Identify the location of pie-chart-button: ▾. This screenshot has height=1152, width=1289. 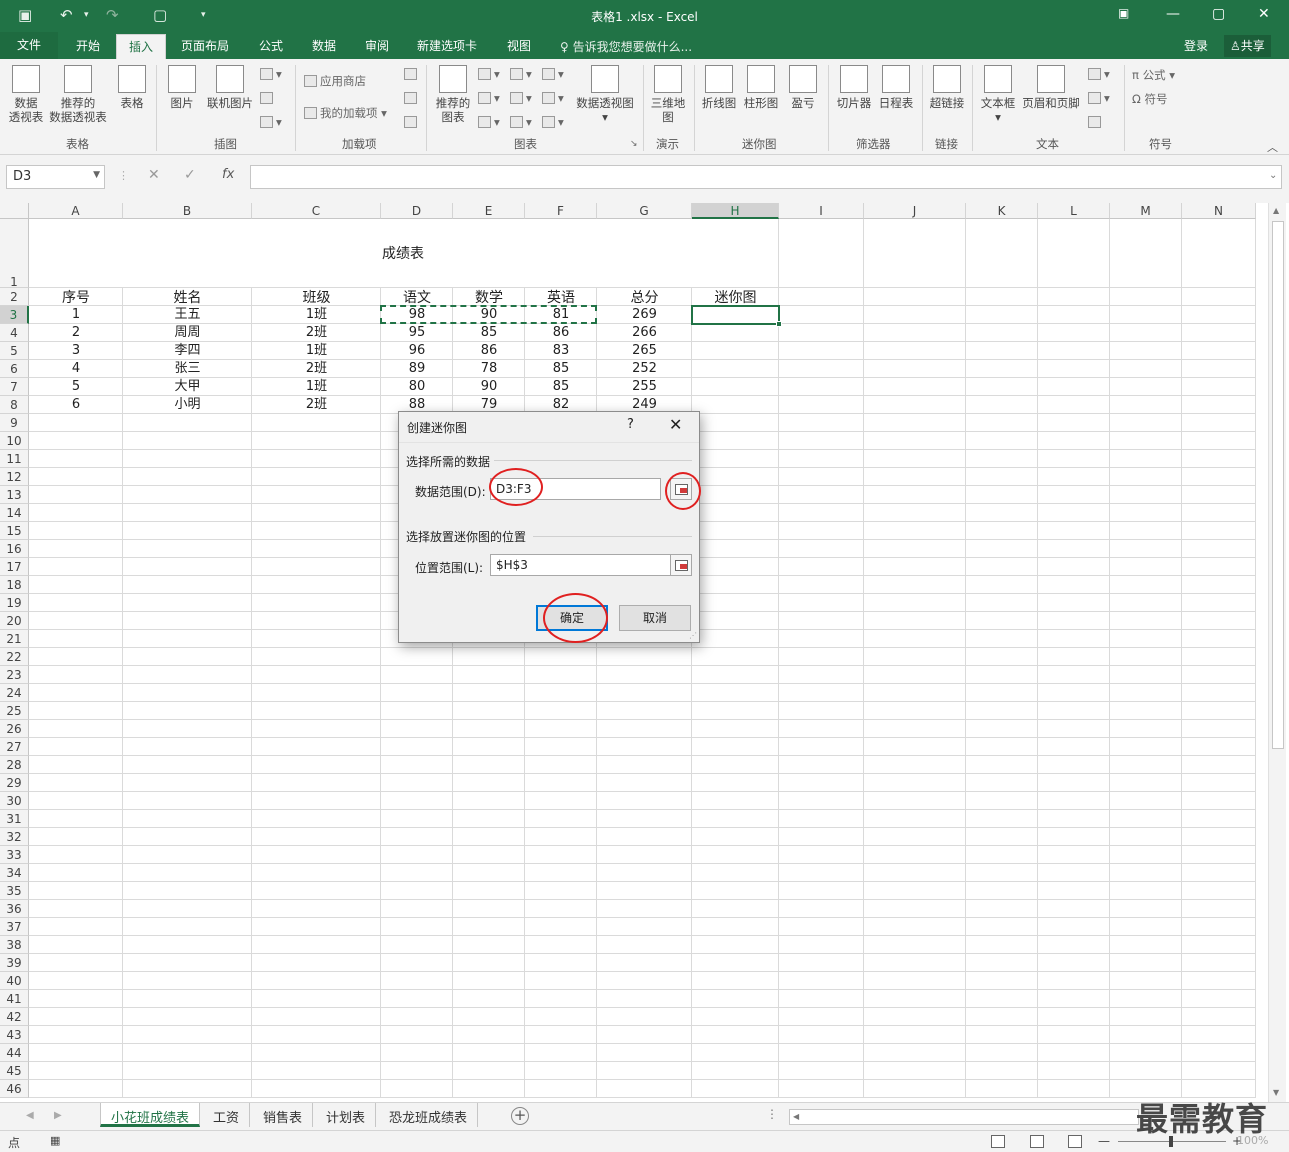
(489, 122).